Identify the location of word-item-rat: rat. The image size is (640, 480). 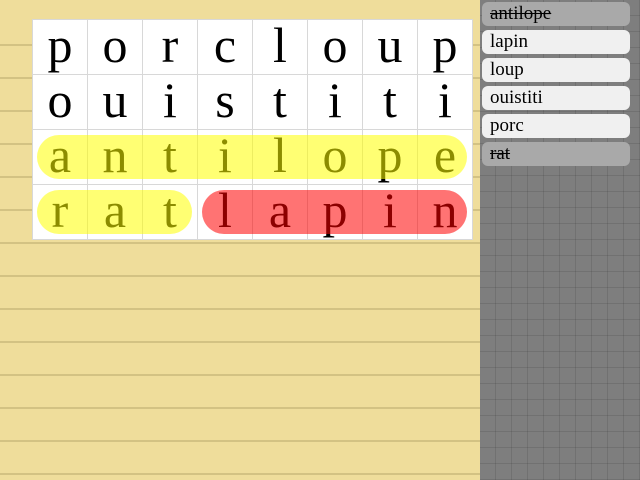
(556, 154).